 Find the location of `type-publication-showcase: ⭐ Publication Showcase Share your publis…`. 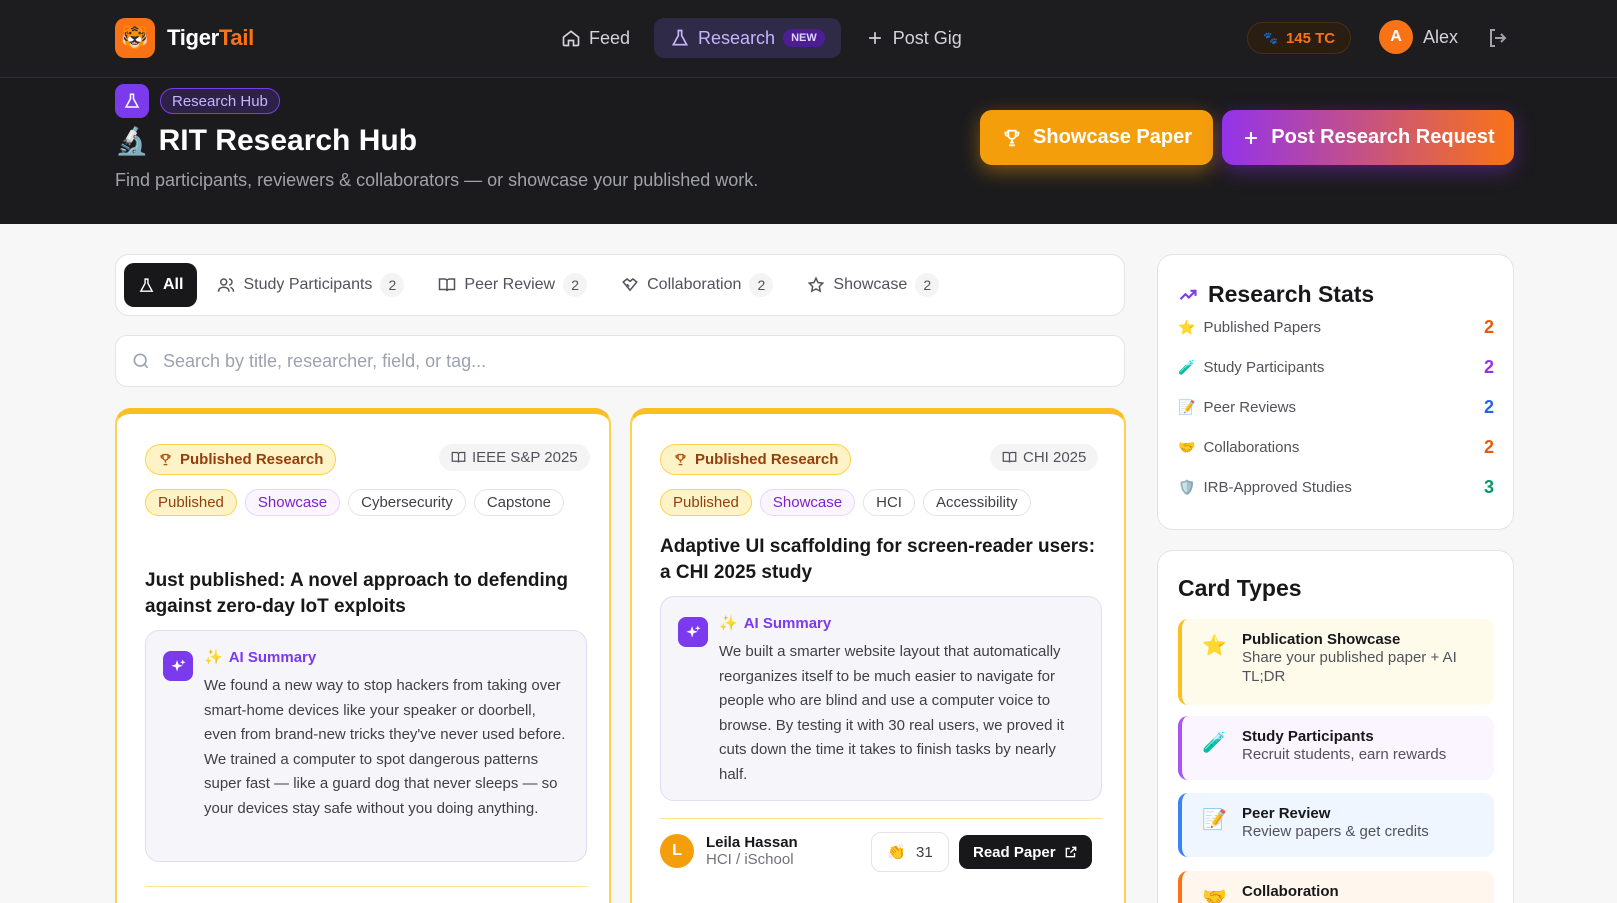

type-publication-showcase: ⭐ Publication Showcase Share your publis… is located at coordinates (1336, 662).